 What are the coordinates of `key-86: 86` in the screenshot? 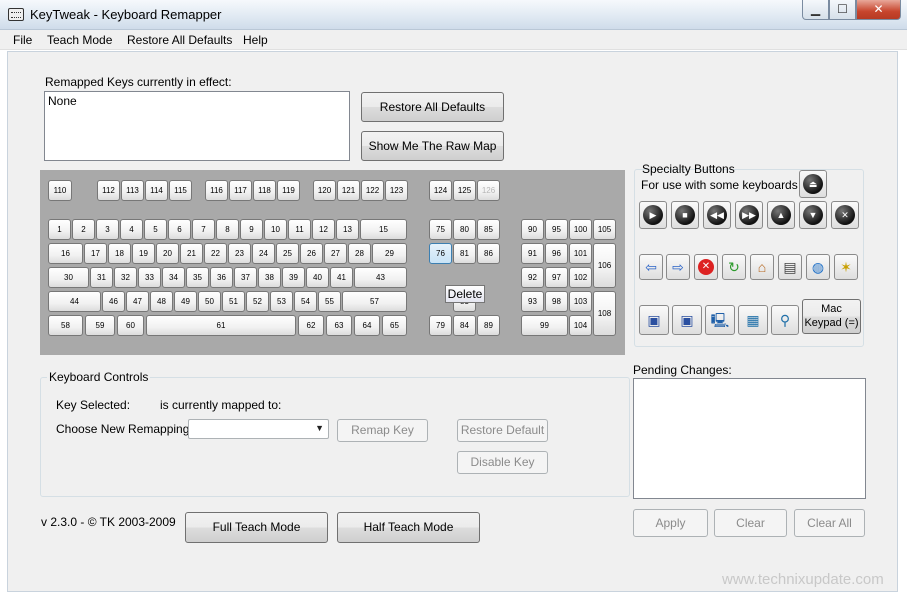 It's located at (488, 253).